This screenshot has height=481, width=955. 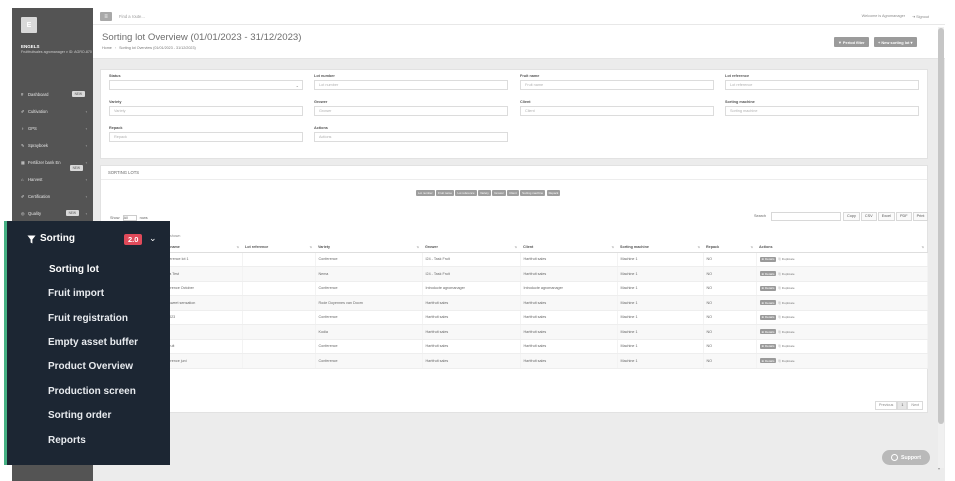 I want to click on sidebar-item-sprayboek: ✎ Sprayboek ‹, so click(x=52, y=145).